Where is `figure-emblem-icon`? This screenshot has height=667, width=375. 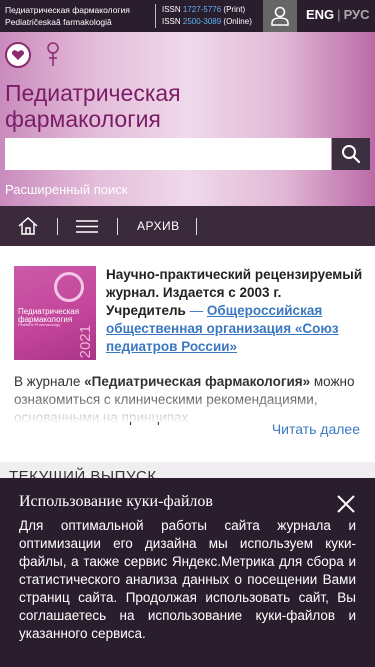
figure-emblem-icon is located at coordinates (53, 54).